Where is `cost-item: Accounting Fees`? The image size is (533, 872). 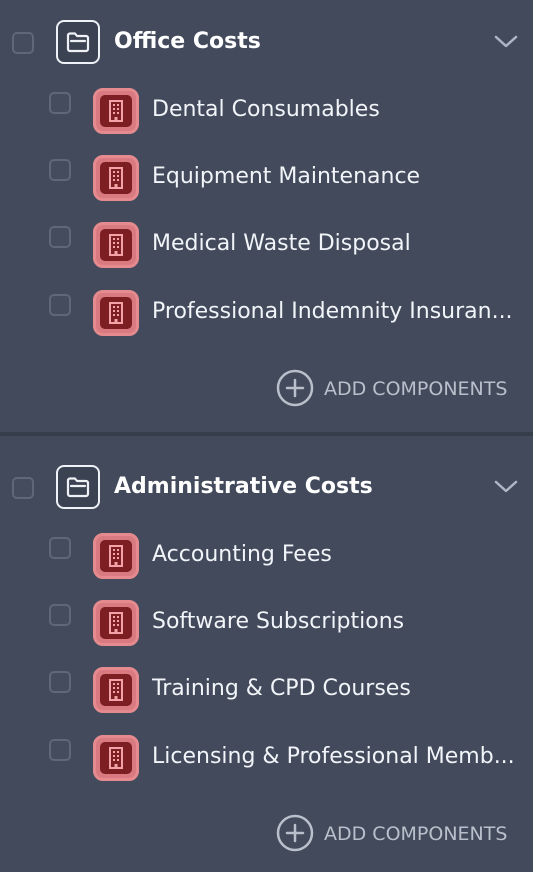 cost-item: Accounting Fees is located at coordinates (266, 556).